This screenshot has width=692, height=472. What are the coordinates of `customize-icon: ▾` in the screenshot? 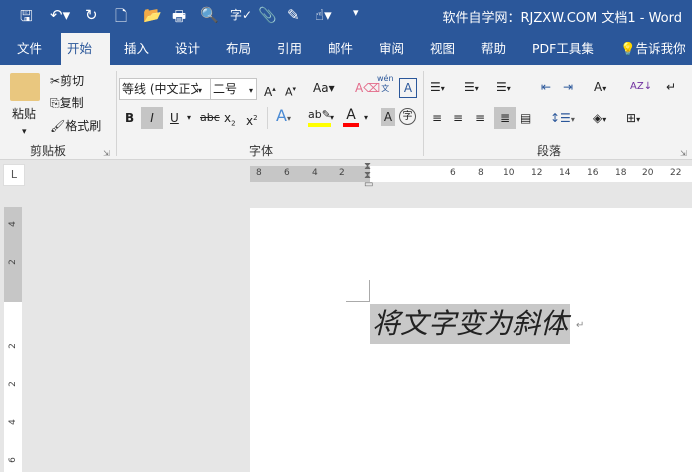 It's located at (356, 12).